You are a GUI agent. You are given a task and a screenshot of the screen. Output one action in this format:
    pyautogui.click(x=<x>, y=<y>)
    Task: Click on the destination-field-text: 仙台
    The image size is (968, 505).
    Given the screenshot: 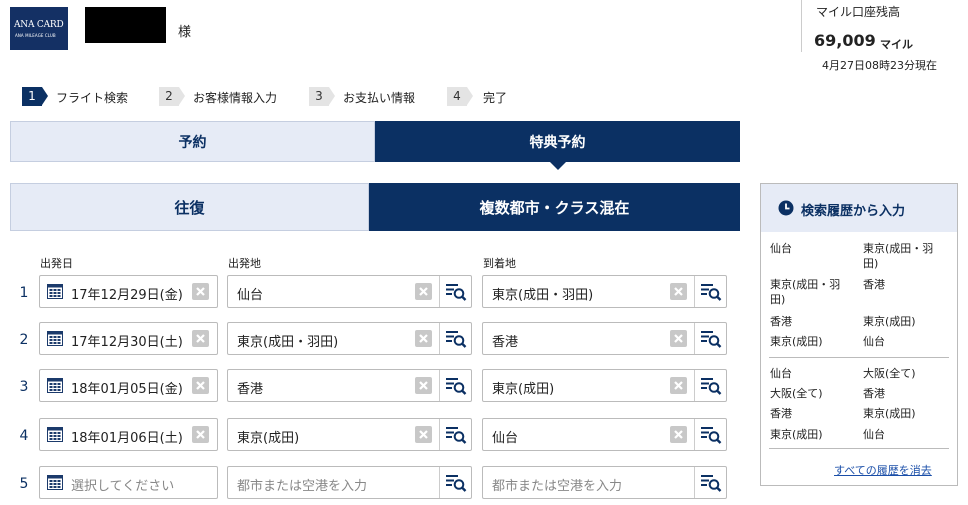 What is the action you would take?
    pyautogui.click(x=505, y=438)
    